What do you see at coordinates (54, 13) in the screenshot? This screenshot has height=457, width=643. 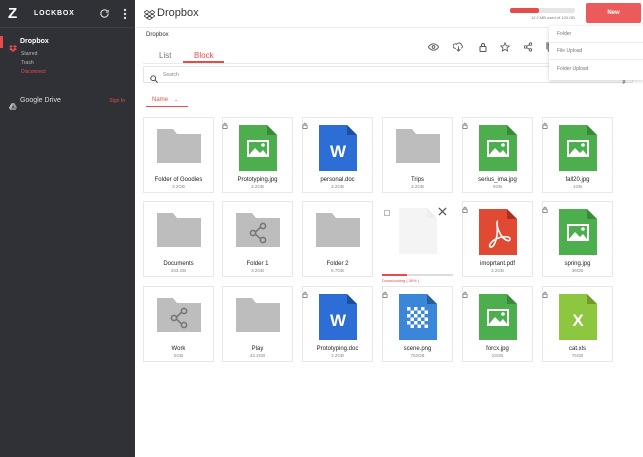 I see `app-brand: LOCKBOX` at bounding box center [54, 13].